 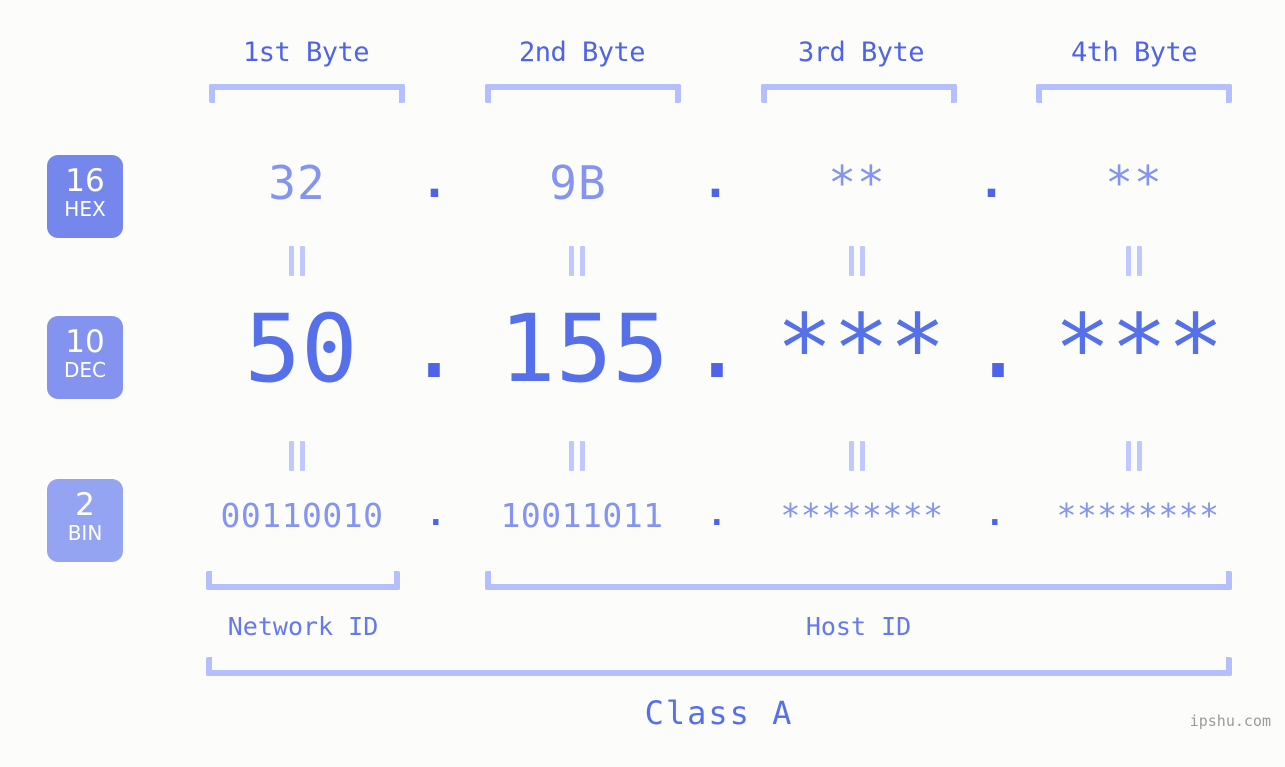 I want to click on byte-header-2: 2nd Byte, so click(x=582, y=52).